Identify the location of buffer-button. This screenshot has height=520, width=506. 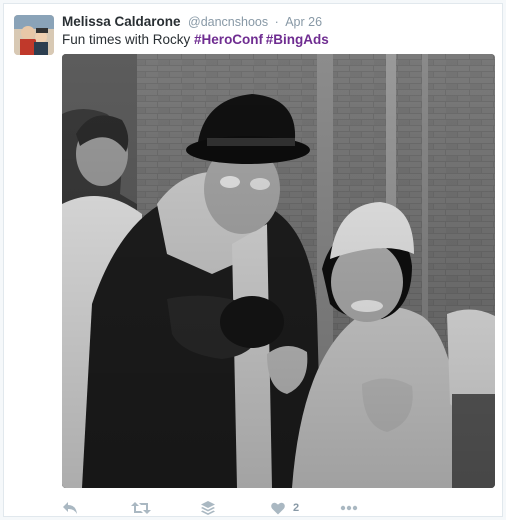
(208, 508).